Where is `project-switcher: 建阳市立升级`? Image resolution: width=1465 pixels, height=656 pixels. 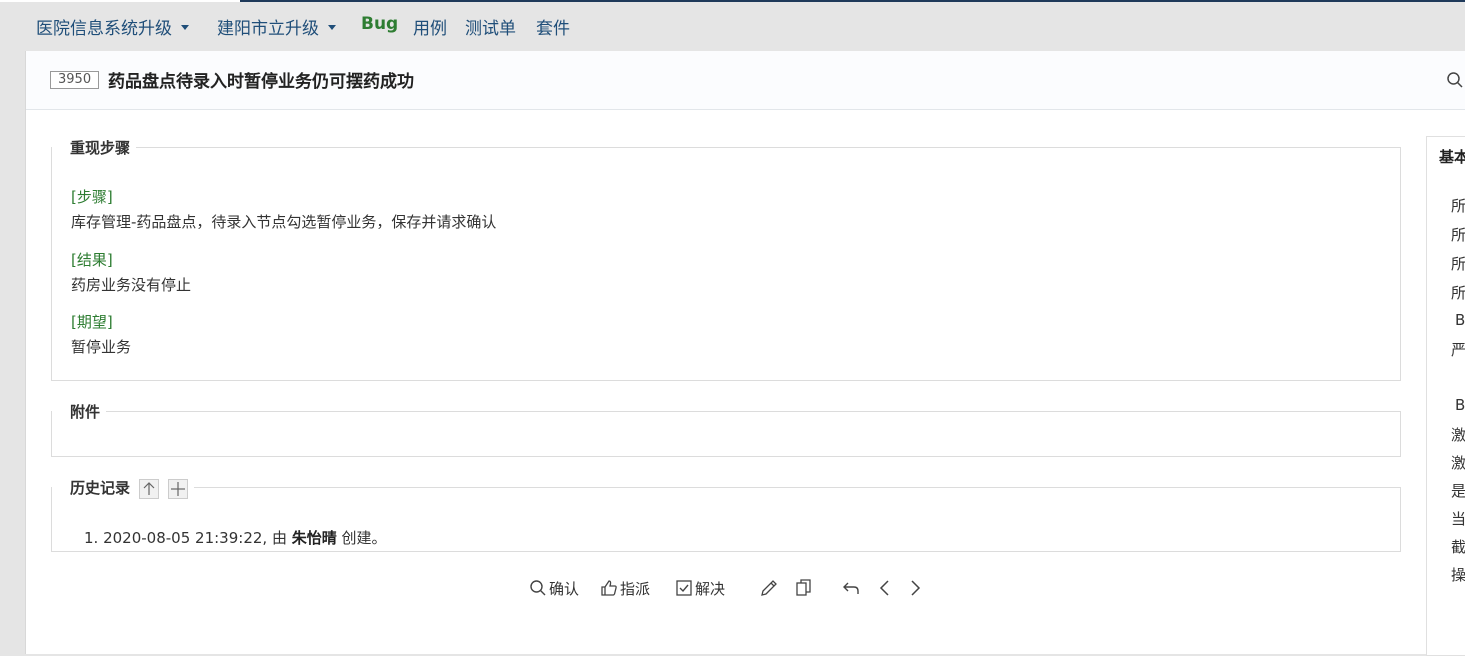 project-switcher: 建阳市立升级 is located at coordinates (276, 26).